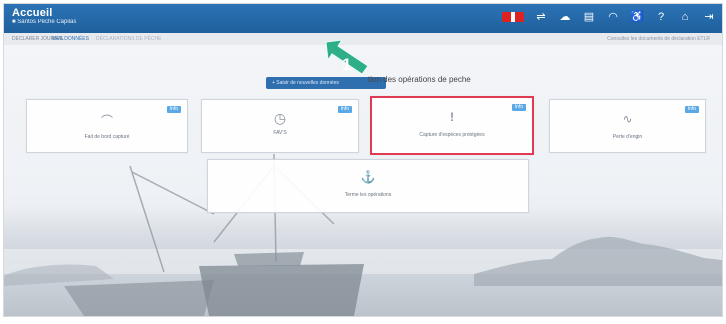 The image size is (726, 324). I want to click on document-icon: ▤, so click(589, 17).